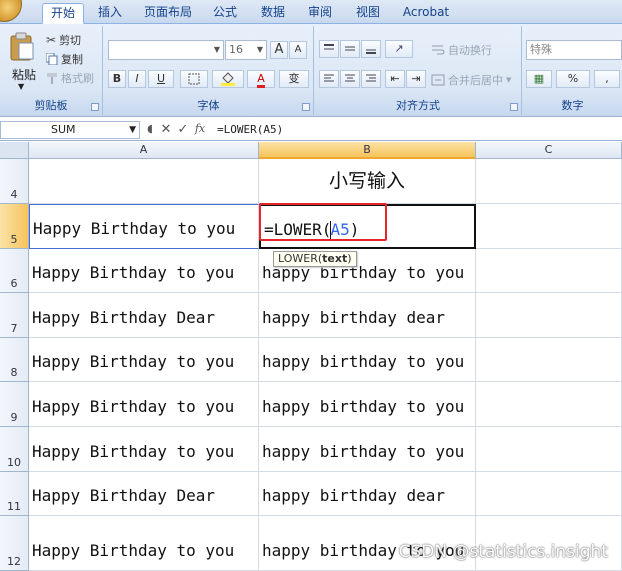 This screenshot has width=622, height=571. I want to click on align-middle-icon, so click(350, 48).